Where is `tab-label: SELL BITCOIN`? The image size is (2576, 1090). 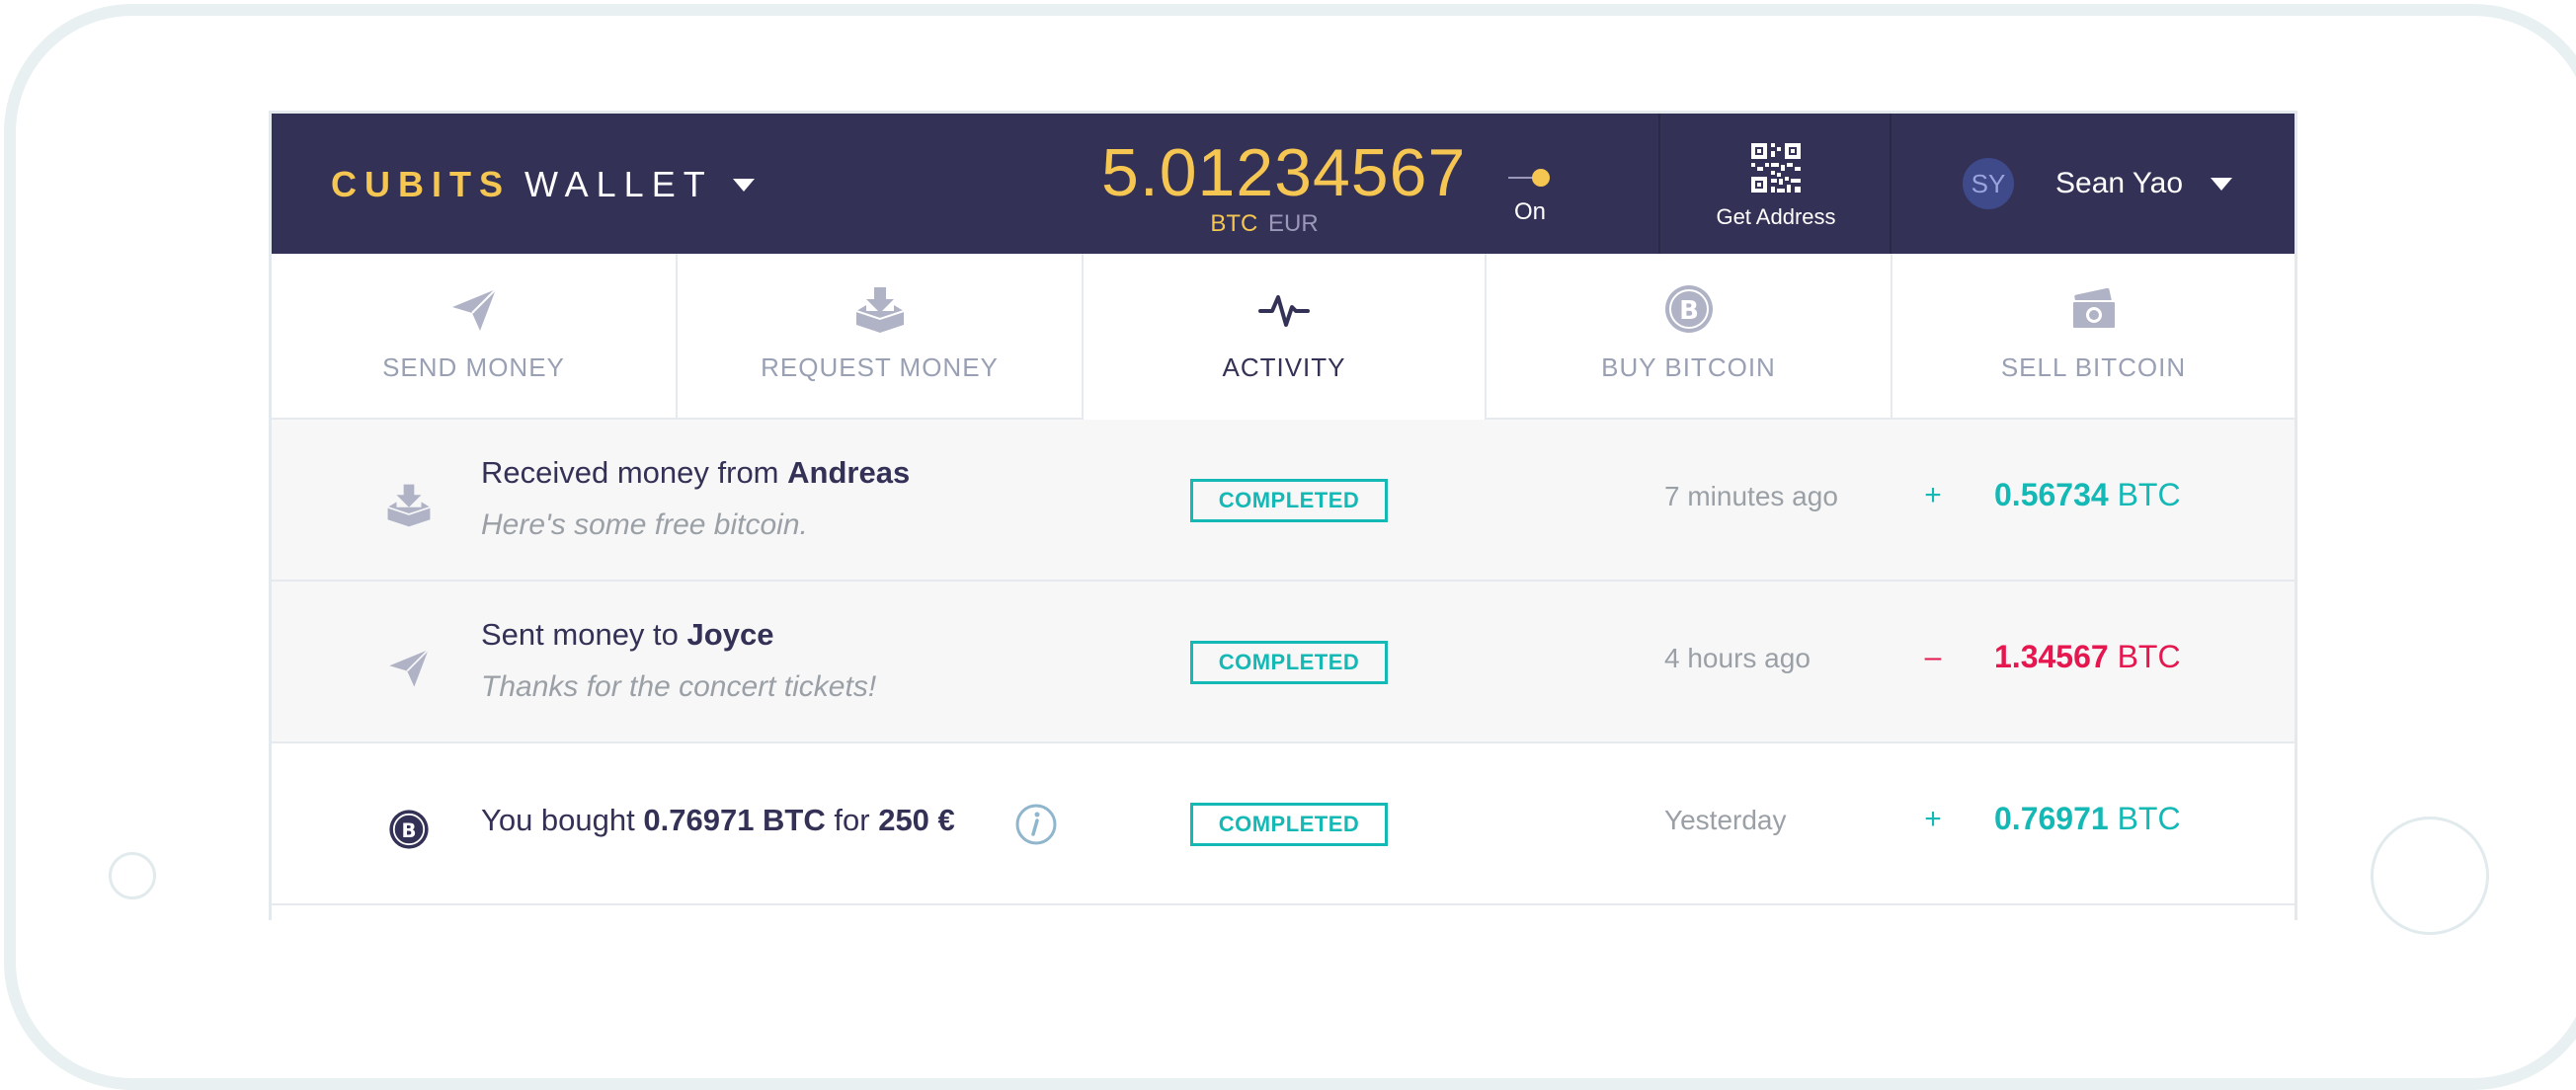
tab-label: SELL BITCOIN is located at coordinates (2093, 367).